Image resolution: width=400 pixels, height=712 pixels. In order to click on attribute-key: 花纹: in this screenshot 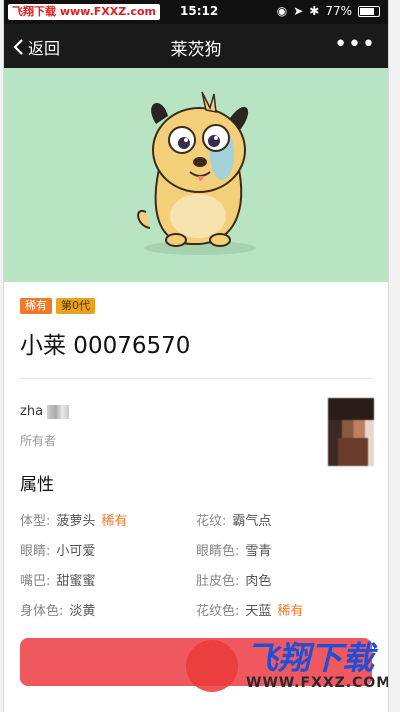, I will do `click(211, 521)`.